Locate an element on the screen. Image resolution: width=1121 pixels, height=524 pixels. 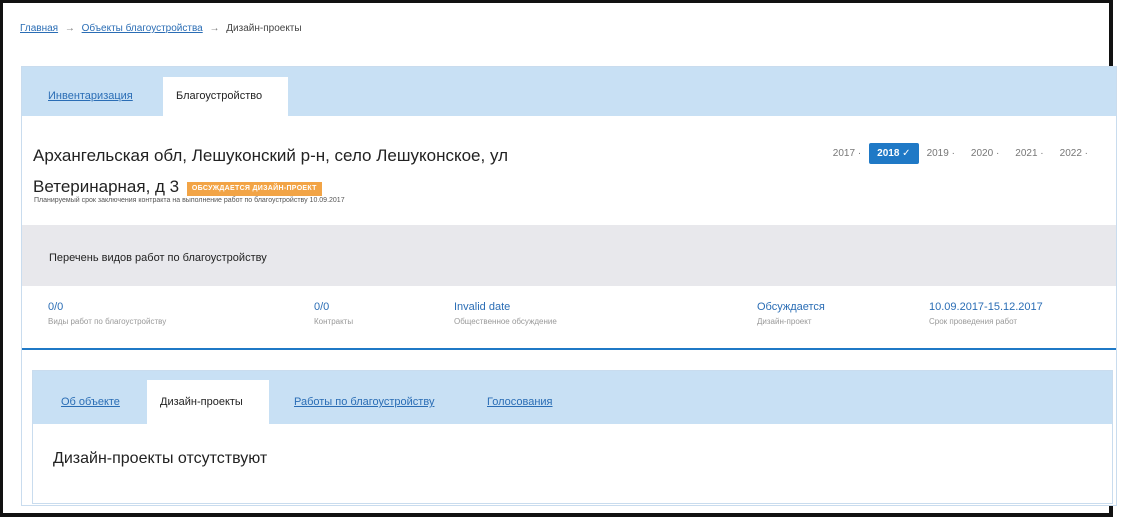
top-tab-bar: Инвентаризация Благоустройство is located at coordinates (569, 91).